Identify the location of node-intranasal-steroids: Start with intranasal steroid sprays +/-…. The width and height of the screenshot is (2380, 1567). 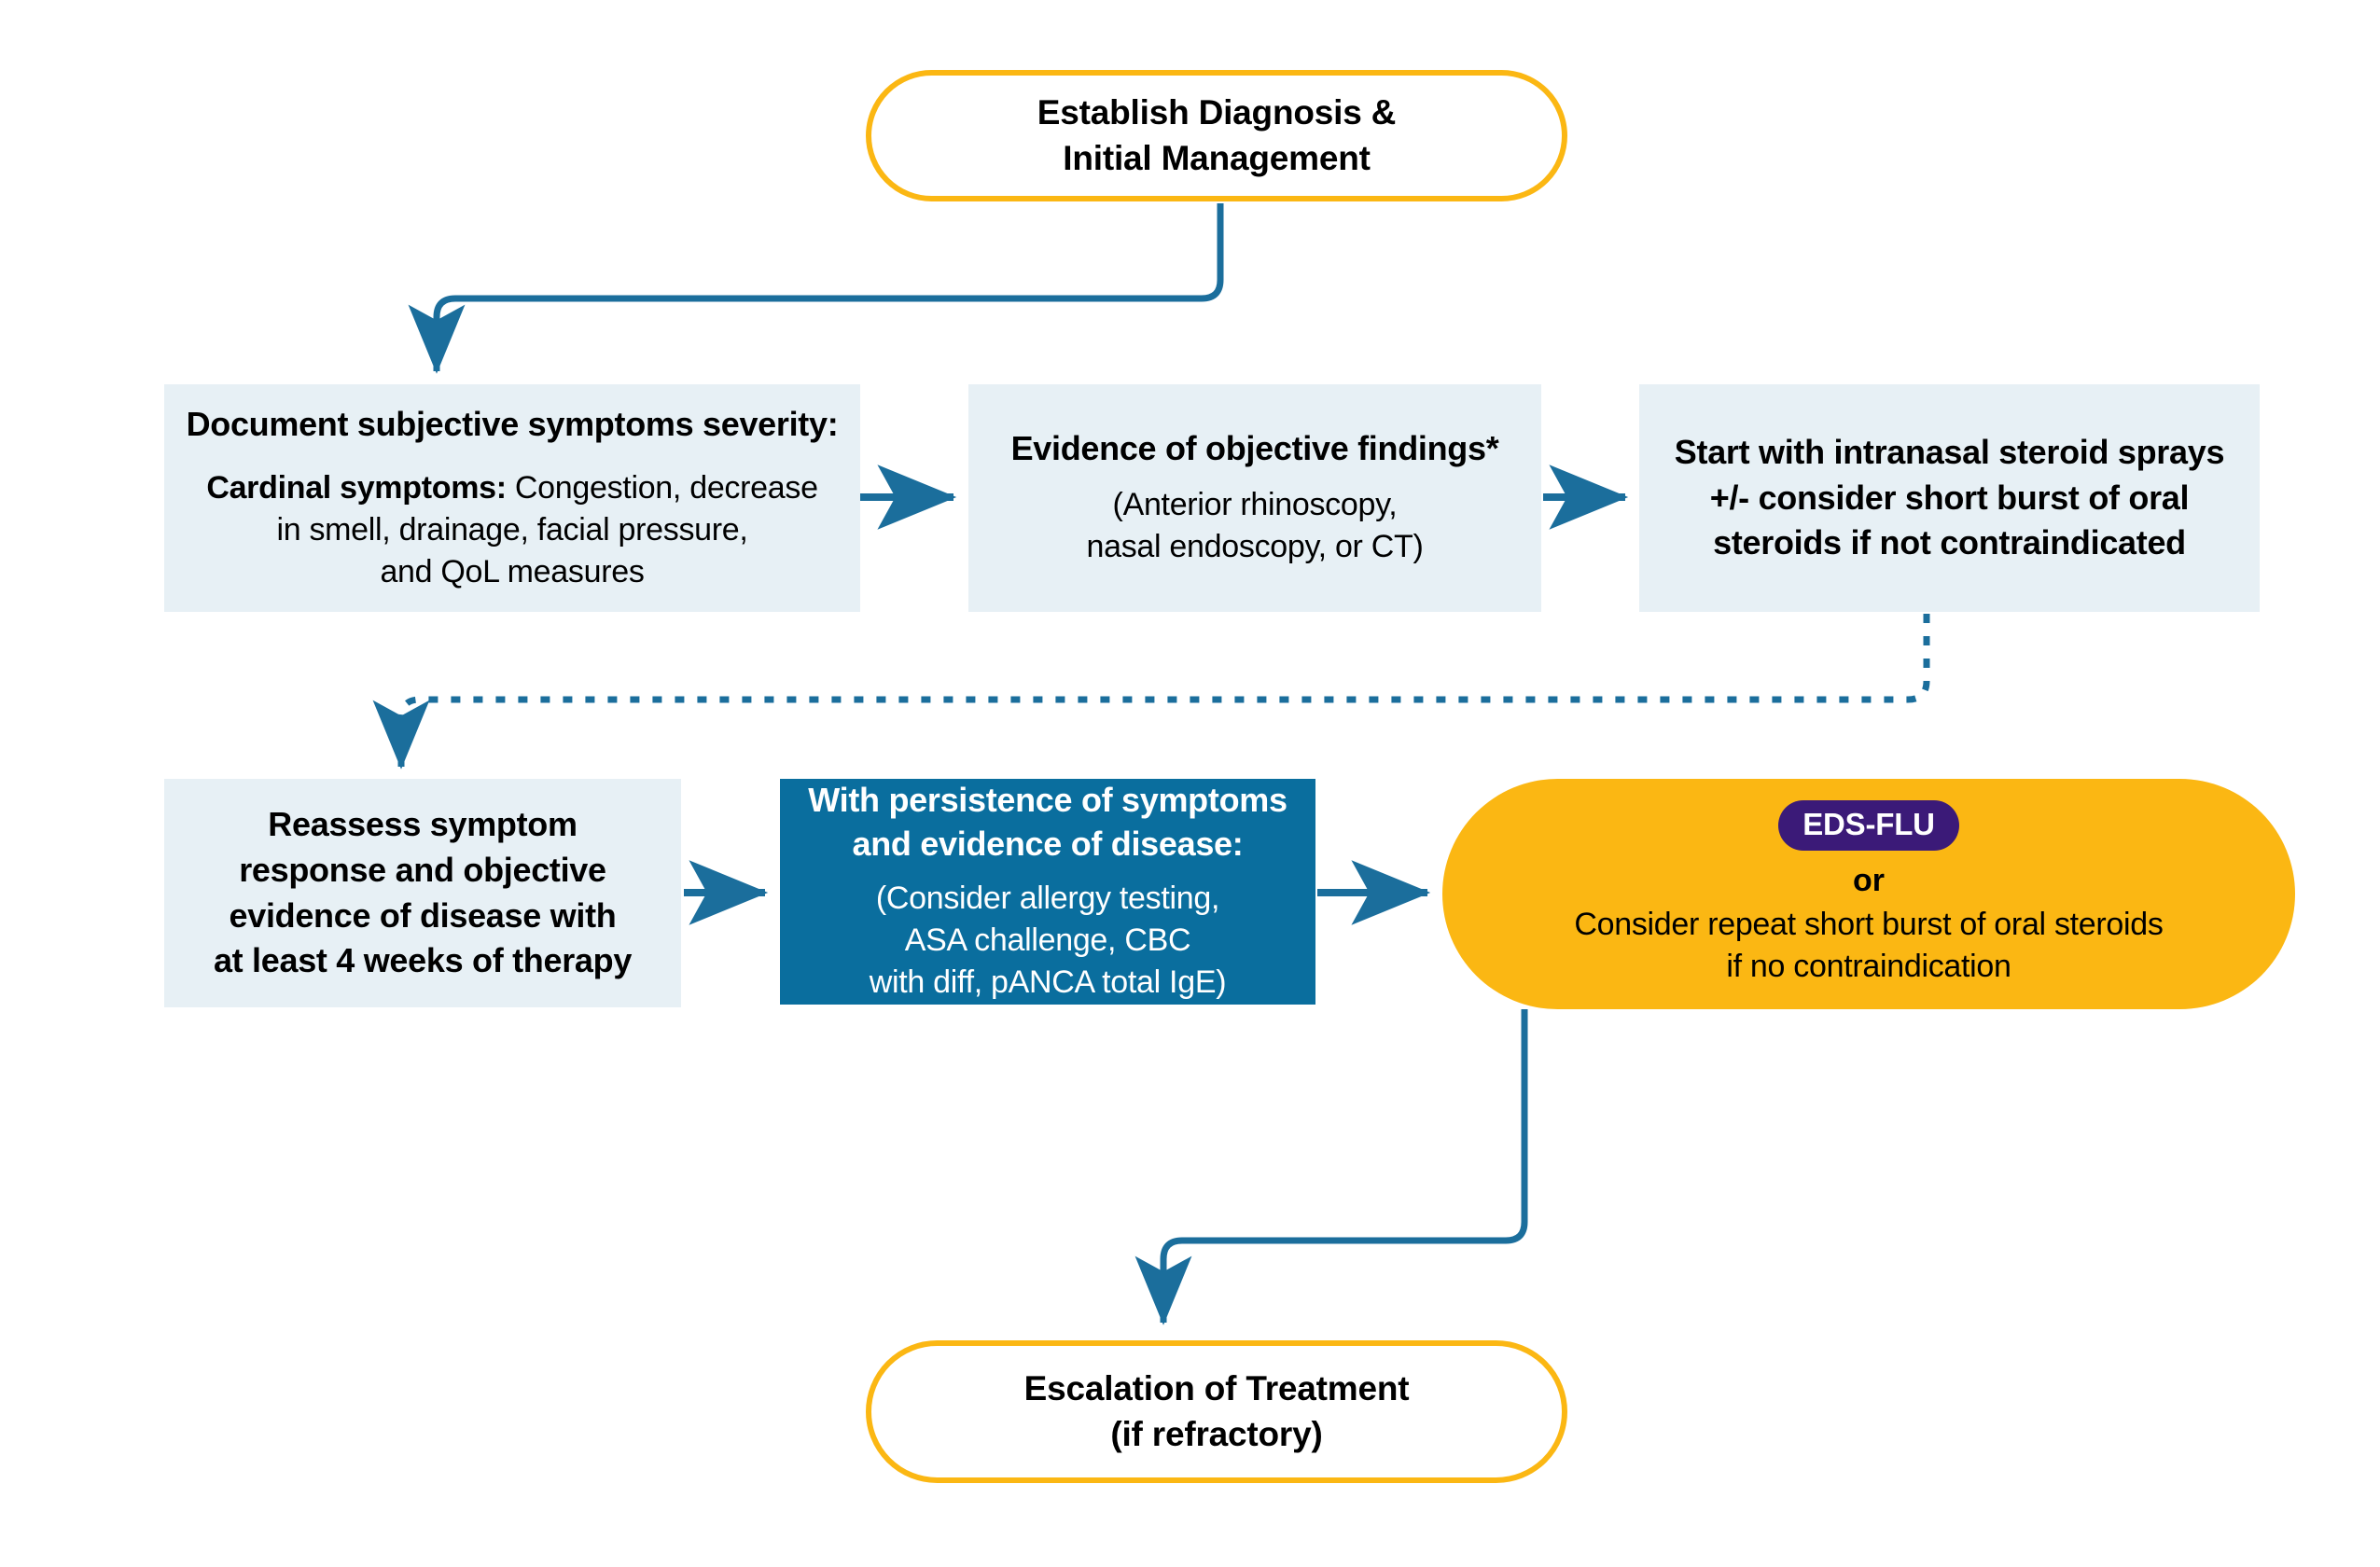
(1949, 498).